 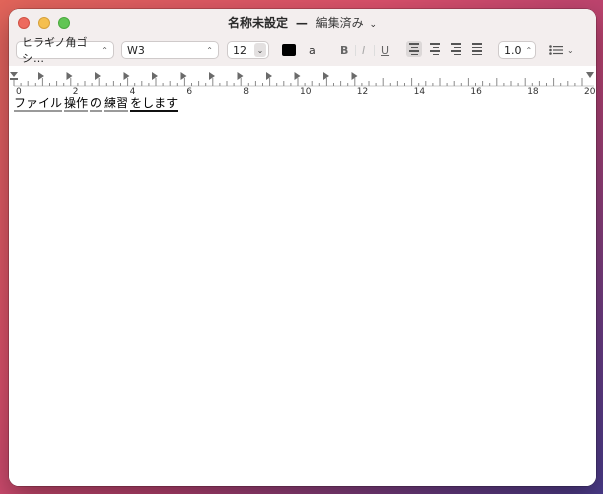 What do you see at coordinates (456, 49) in the screenshot?
I see `align-right-button` at bounding box center [456, 49].